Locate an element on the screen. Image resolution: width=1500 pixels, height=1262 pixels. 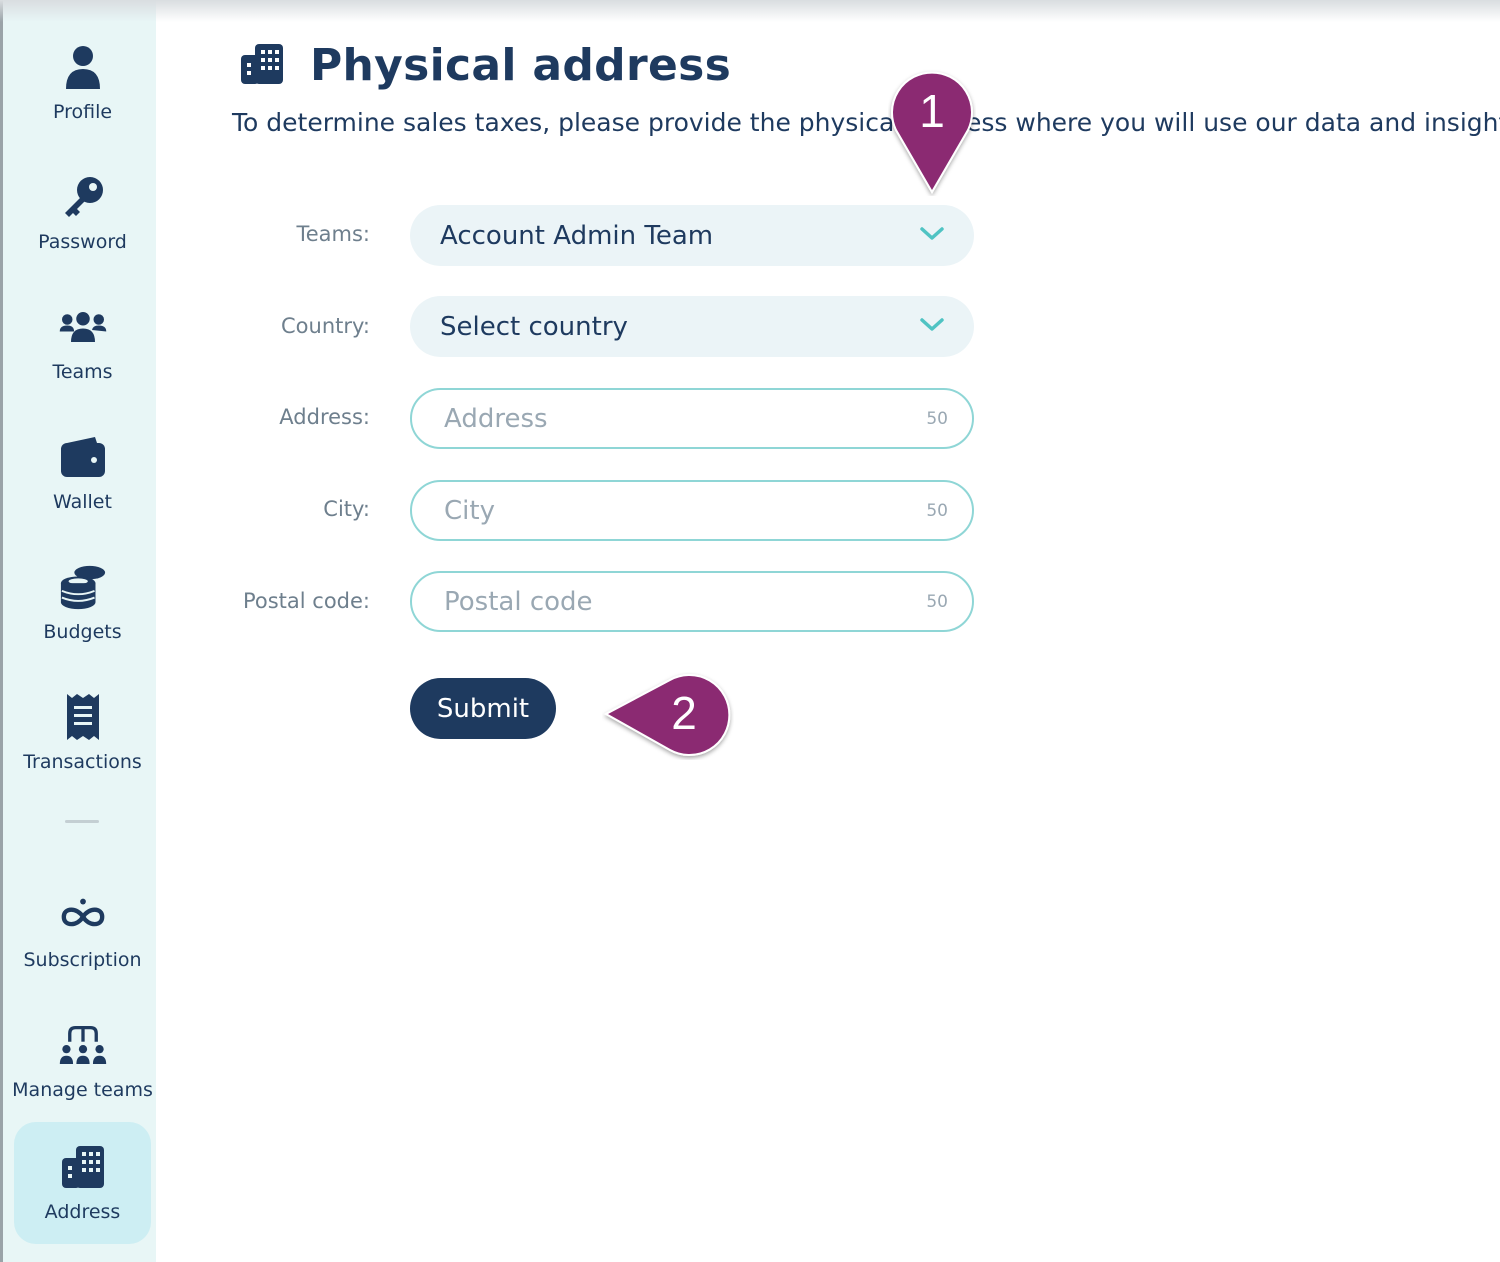
sidebar-item-label: Profile is located at coordinates (82, 112).